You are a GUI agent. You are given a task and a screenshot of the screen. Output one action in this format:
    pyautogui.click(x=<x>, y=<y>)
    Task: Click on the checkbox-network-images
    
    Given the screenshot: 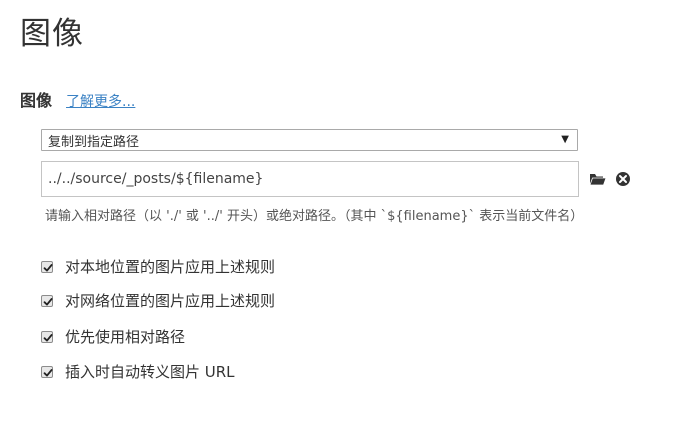 What is the action you would take?
    pyautogui.click(x=47, y=300)
    